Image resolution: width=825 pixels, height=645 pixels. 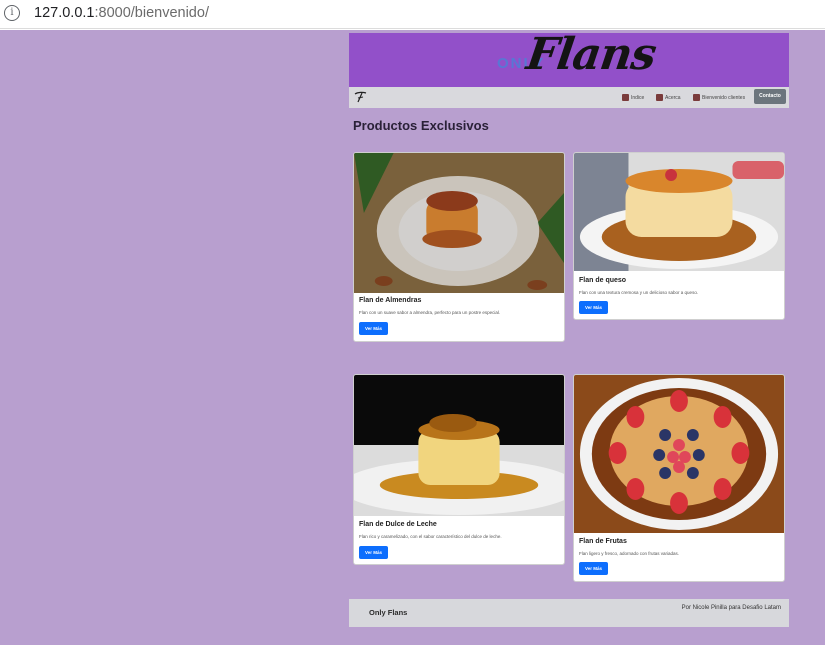 I want to click on brand-banner: ONLY Flans, so click(x=569, y=60).